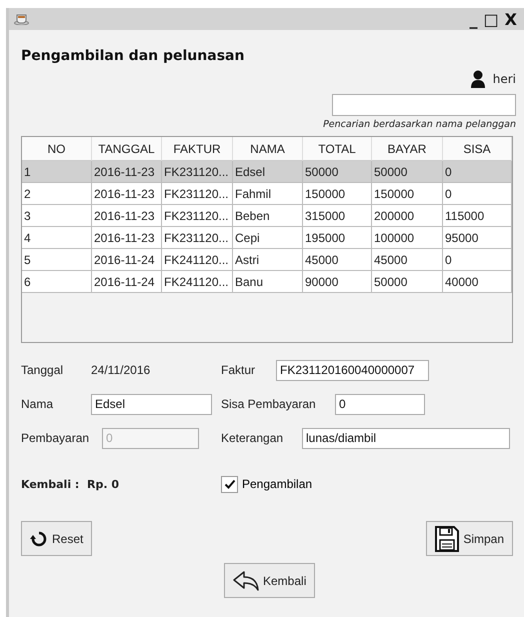  I want to click on search-hint: Pencarian berdasarkan nama pelanggan, so click(419, 124).